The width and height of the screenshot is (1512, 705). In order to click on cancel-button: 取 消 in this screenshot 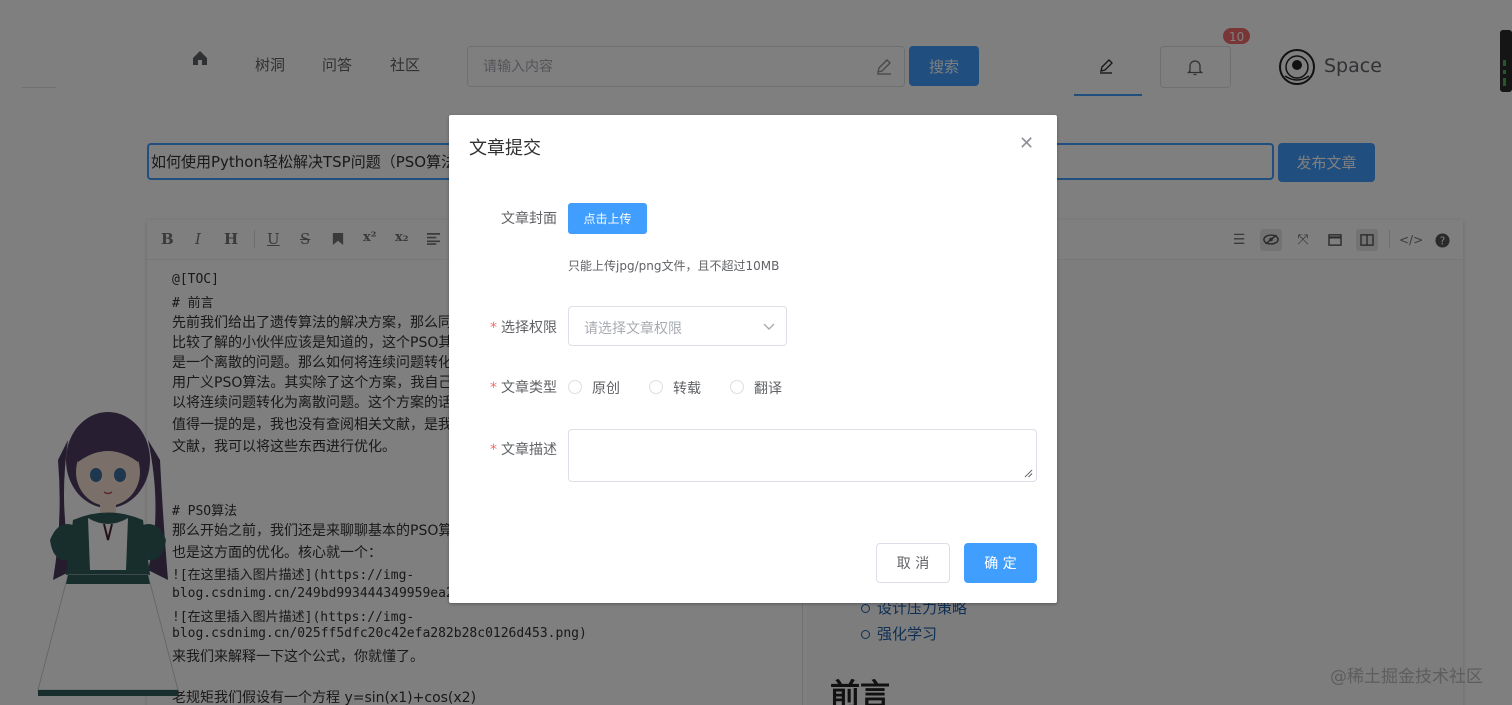, I will do `click(913, 563)`.